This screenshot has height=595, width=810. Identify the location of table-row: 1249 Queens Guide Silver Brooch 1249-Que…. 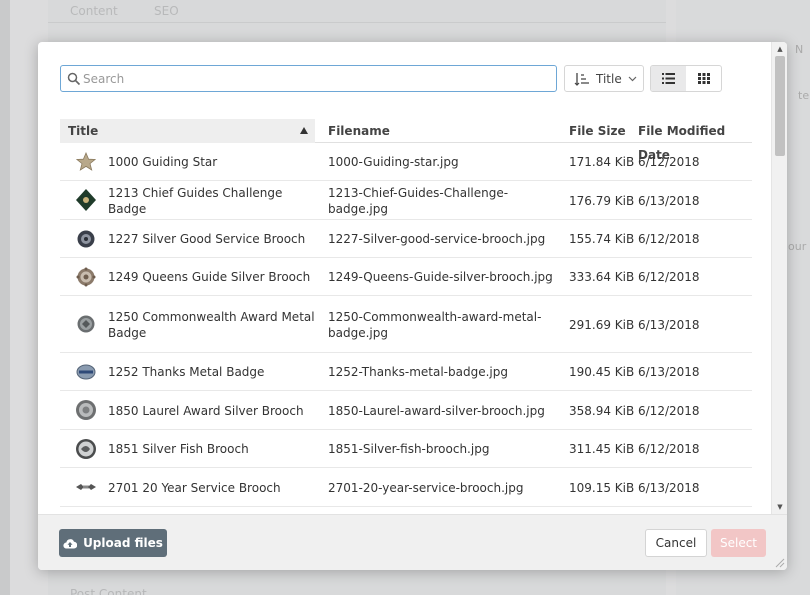
(406, 277).